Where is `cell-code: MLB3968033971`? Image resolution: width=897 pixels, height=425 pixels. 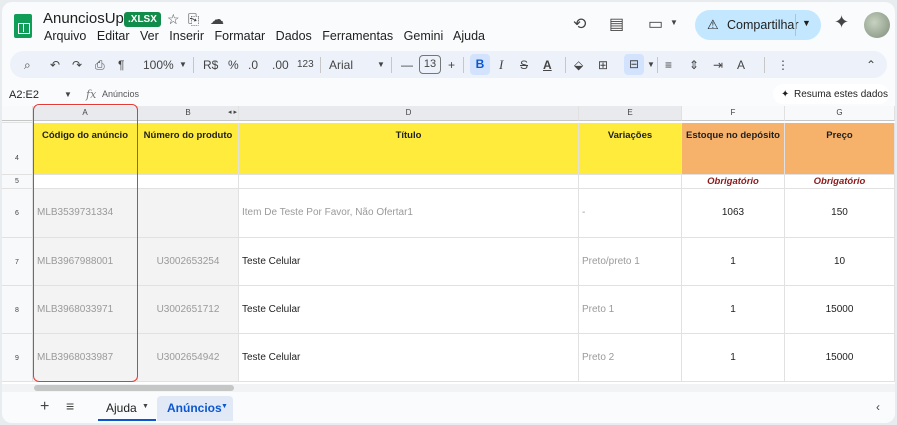 cell-code: MLB3968033971 is located at coordinates (85, 310).